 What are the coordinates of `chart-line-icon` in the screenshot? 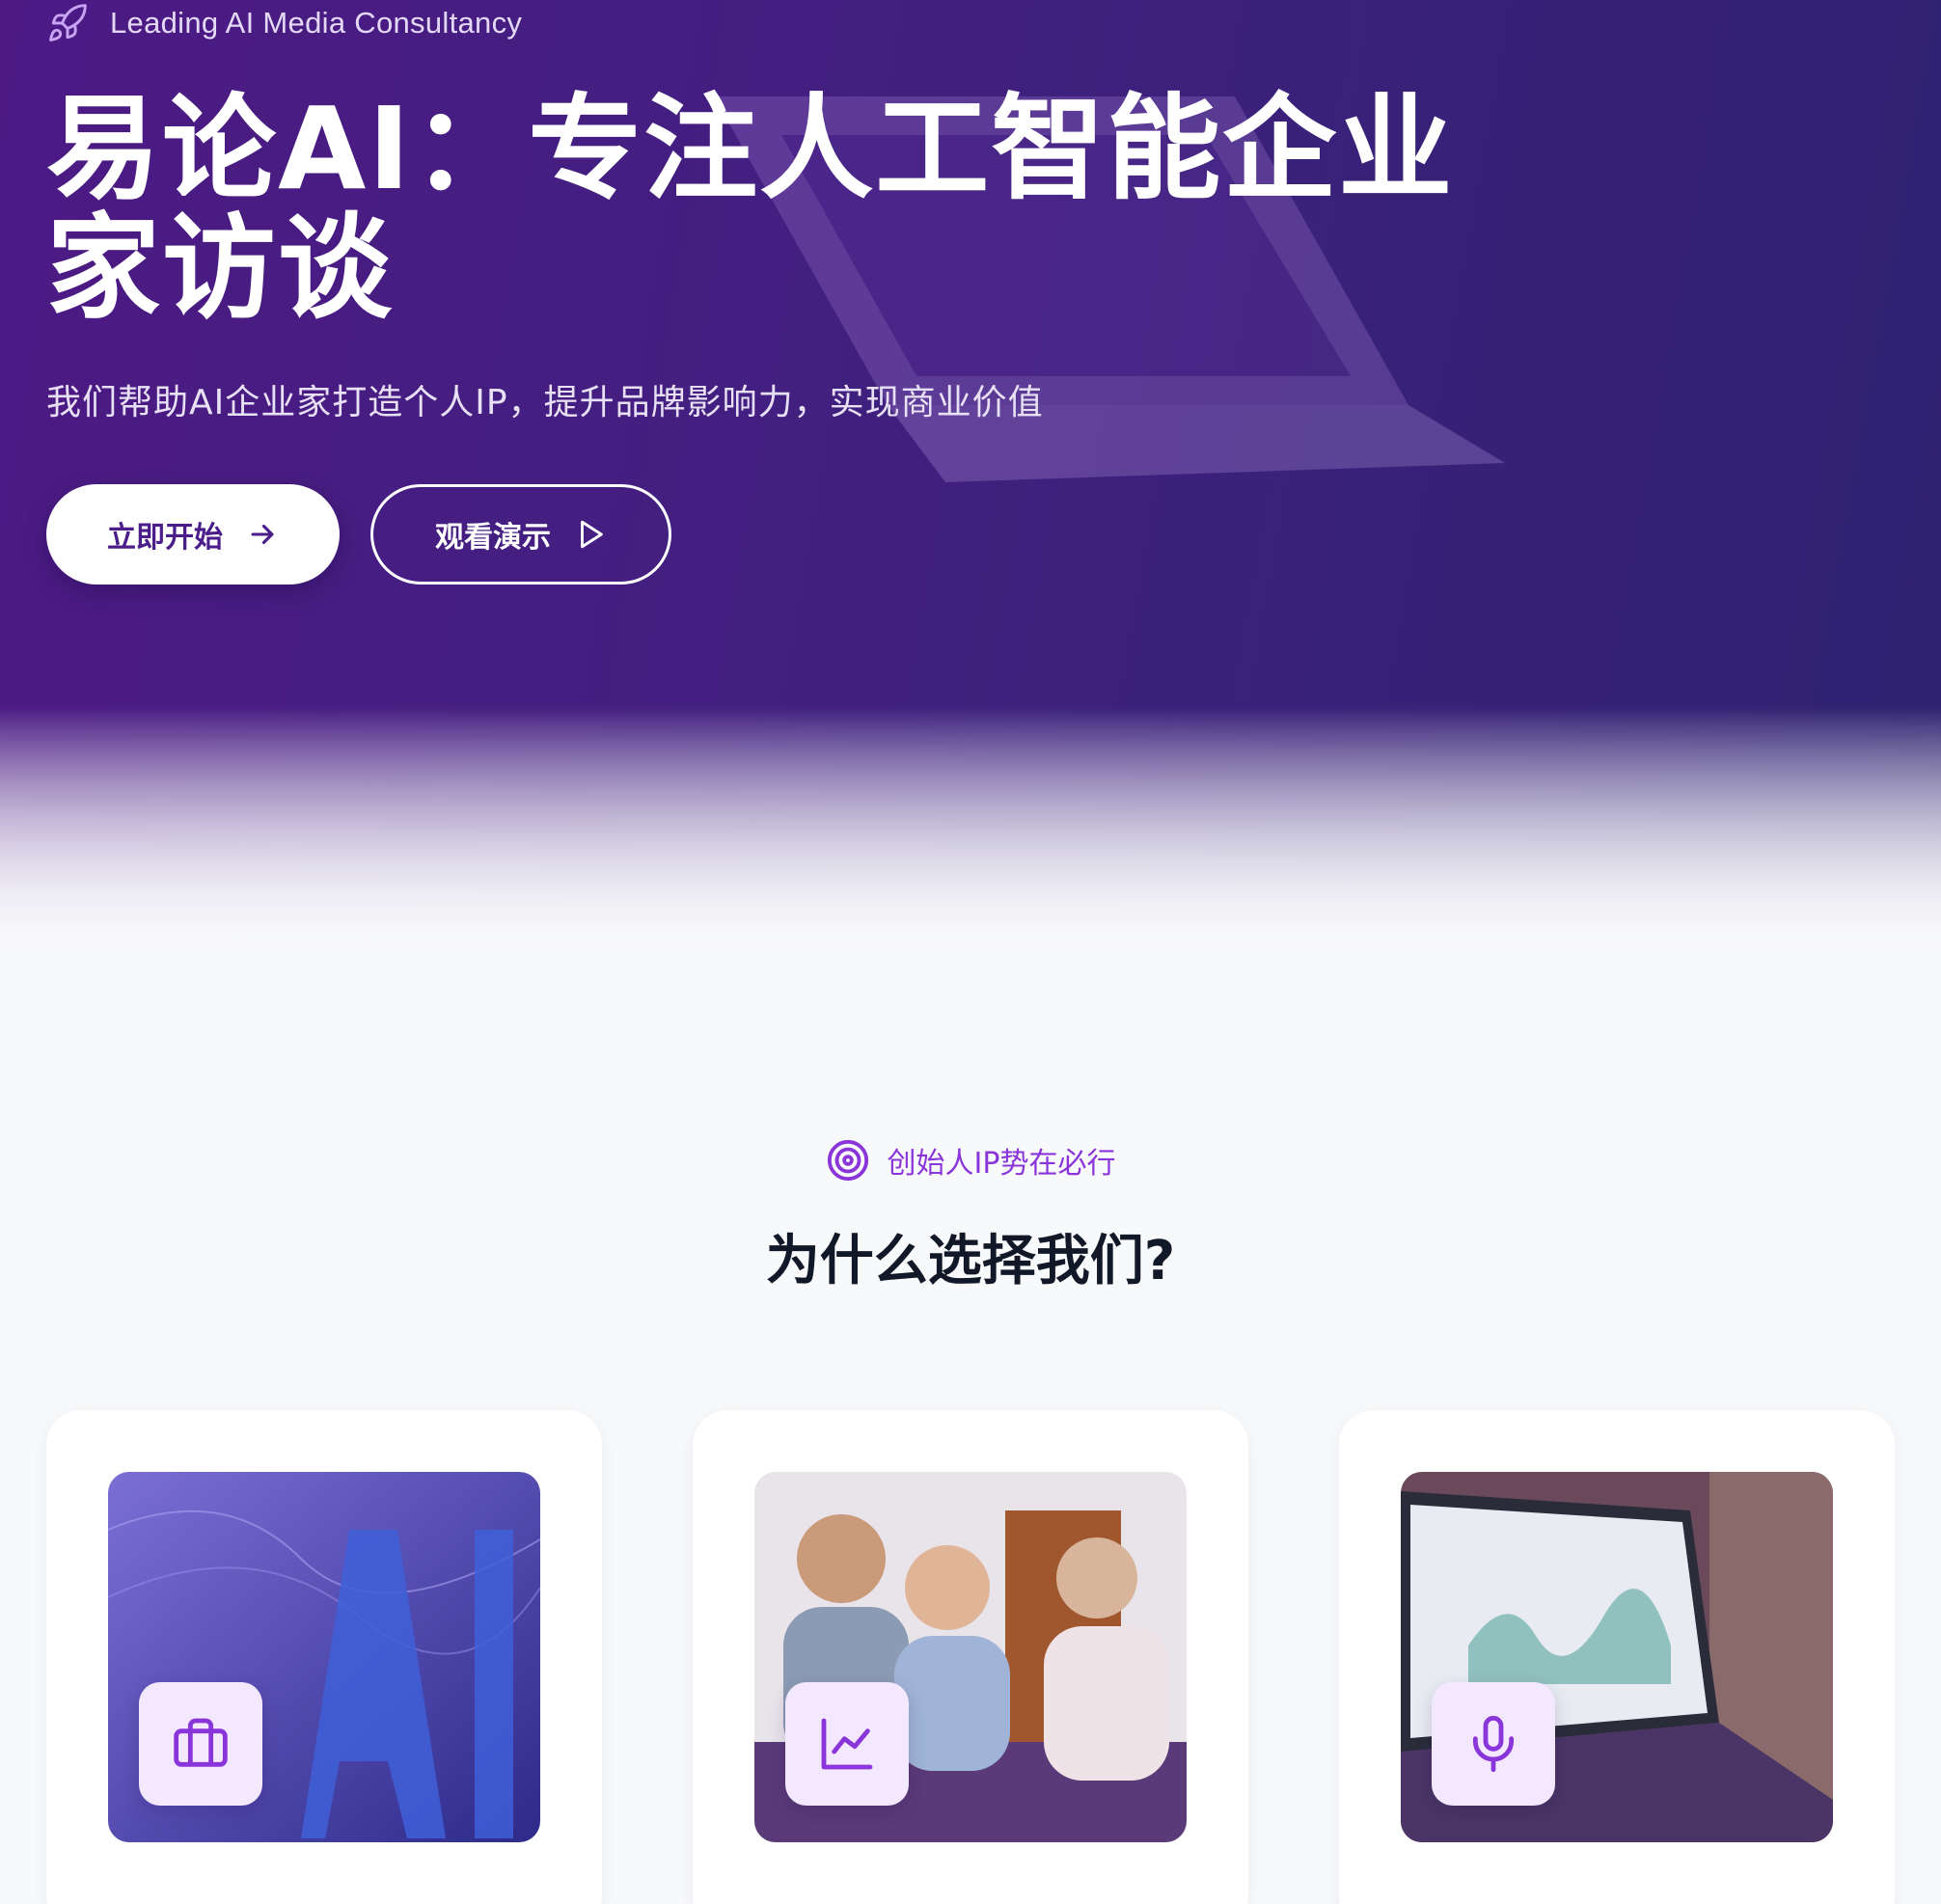 It's located at (847, 1744).